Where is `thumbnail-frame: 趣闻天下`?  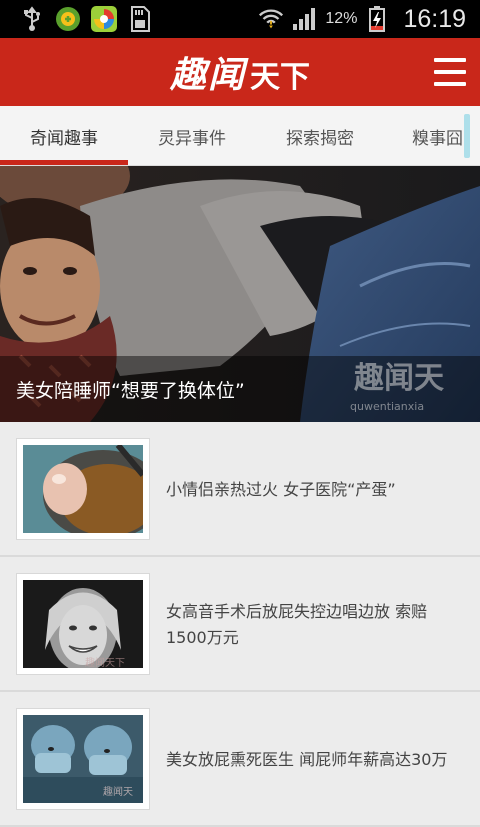
thumbnail-frame: 趣闻天下 is located at coordinates (83, 624).